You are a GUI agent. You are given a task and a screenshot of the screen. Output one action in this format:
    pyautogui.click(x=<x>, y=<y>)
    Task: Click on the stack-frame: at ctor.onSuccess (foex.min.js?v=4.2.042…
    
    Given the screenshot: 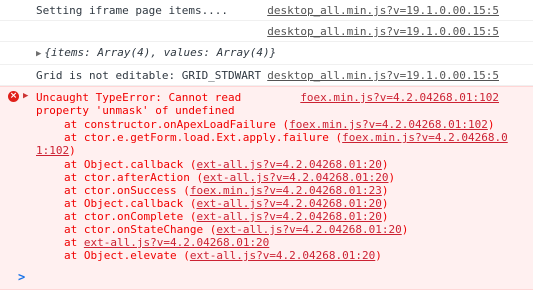 What is the action you would take?
    pyautogui.click(x=226, y=190)
    